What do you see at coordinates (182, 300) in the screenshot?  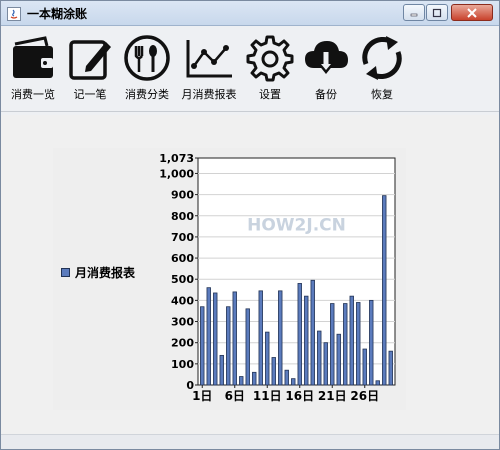 I see `y-tick-label: 400` at bounding box center [182, 300].